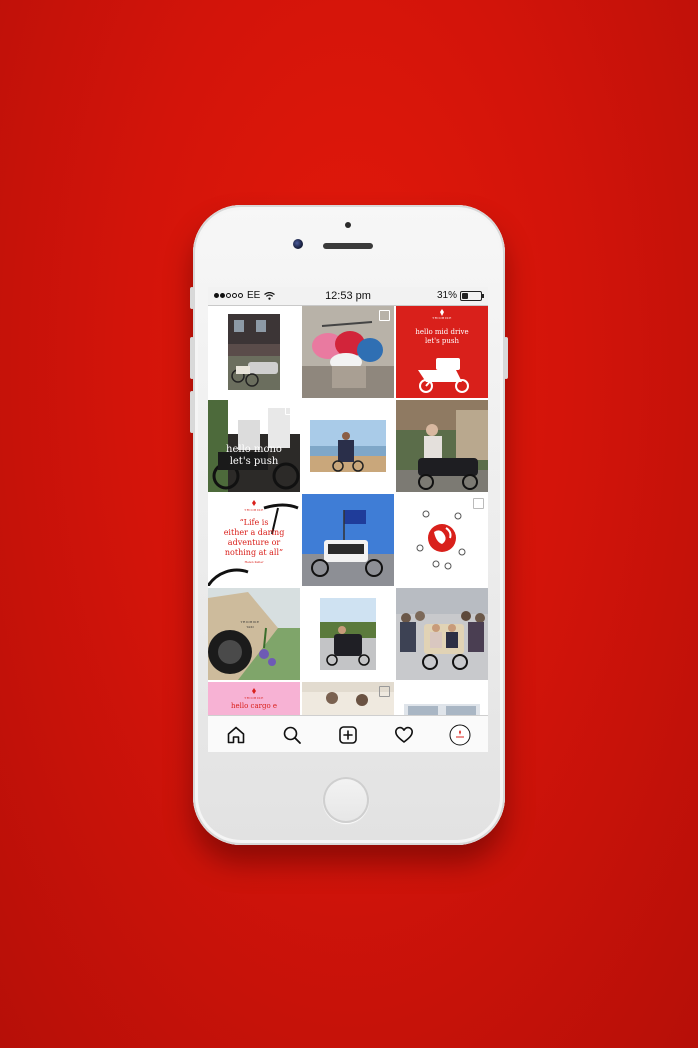 This screenshot has height=1048, width=698. I want to click on volume-down-button, so click(192, 412).